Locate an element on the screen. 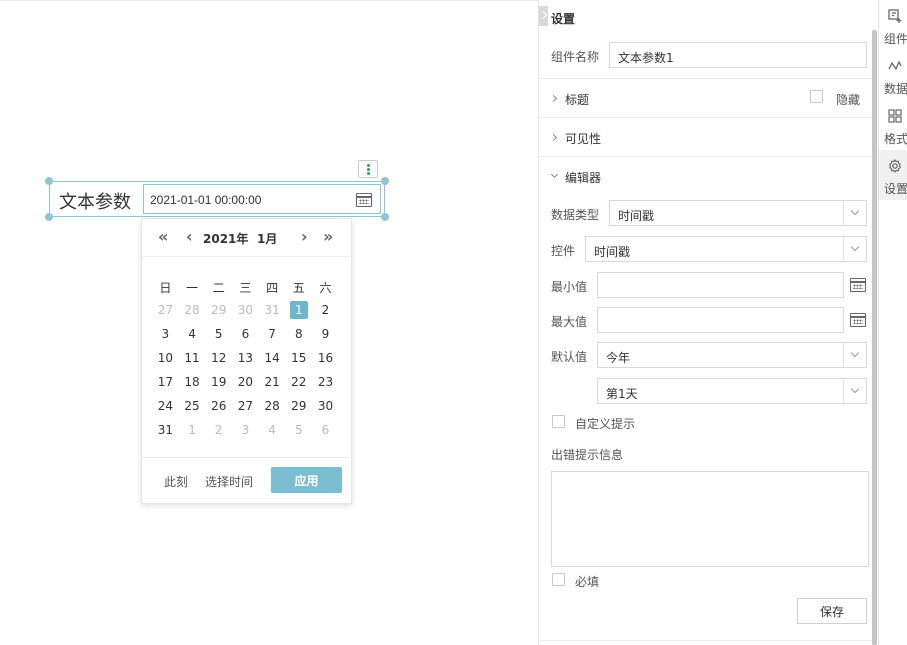 The height and width of the screenshot is (645, 907). day-cell: 19 is located at coordinates (218, 382).